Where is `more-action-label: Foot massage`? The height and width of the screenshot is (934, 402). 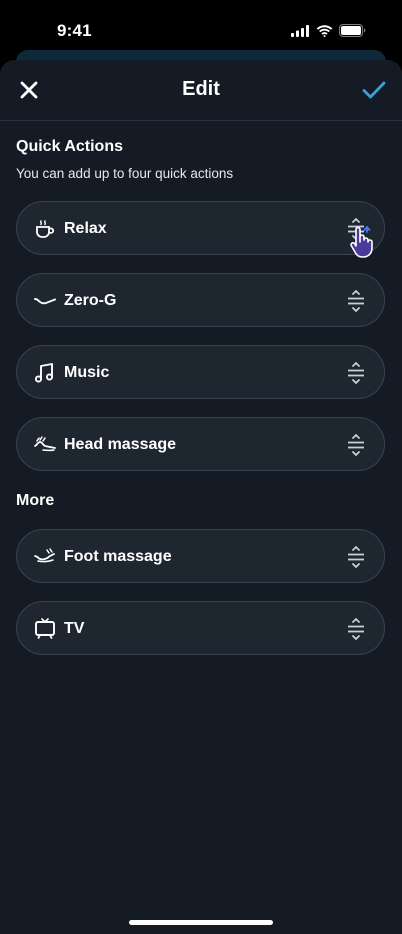 more-action-label: Foot massage is located at coordinates (118, 556).